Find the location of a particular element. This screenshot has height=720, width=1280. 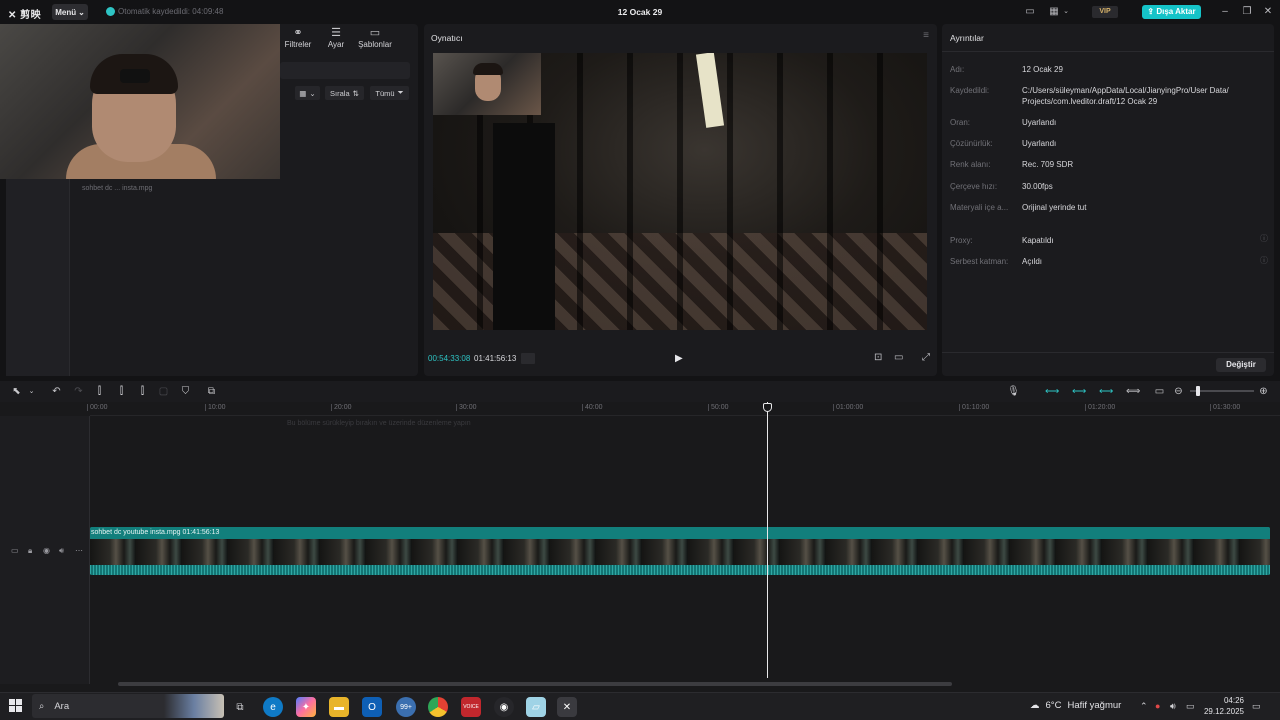

video-clip: sohbet dc youtube insta.mpg 01:41:56:13 is located at coordinates (680, 551).